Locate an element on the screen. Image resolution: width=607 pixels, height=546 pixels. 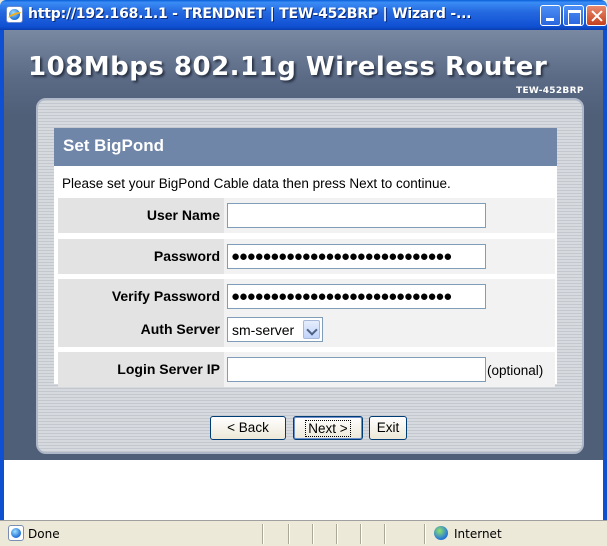
verify-password-cell: ●●●●●●●●●●●●●●●●●●●●●●●●●●●● is located at coordinates (389, 296).